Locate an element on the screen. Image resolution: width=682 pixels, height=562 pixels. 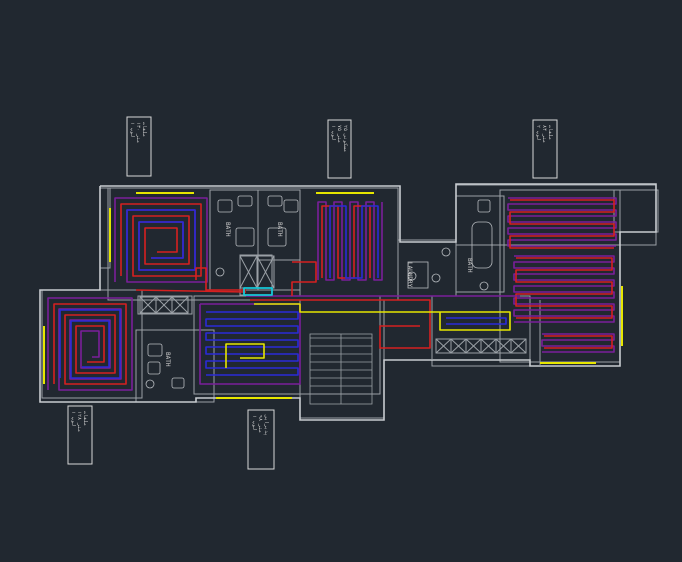
loop-tag-5-line-3: ۱ لوپ is located at coordinates (254, 422).